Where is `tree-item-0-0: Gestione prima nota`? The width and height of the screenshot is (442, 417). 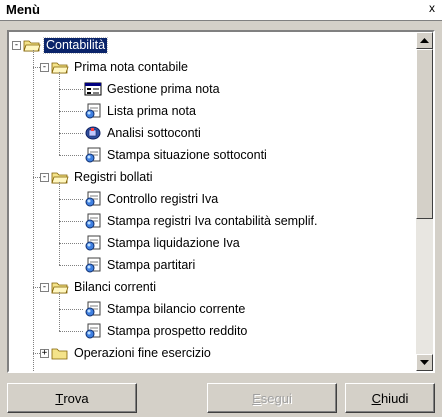 tree-item-0-0: Gestione prima nota is located at coordinates (153, 89).